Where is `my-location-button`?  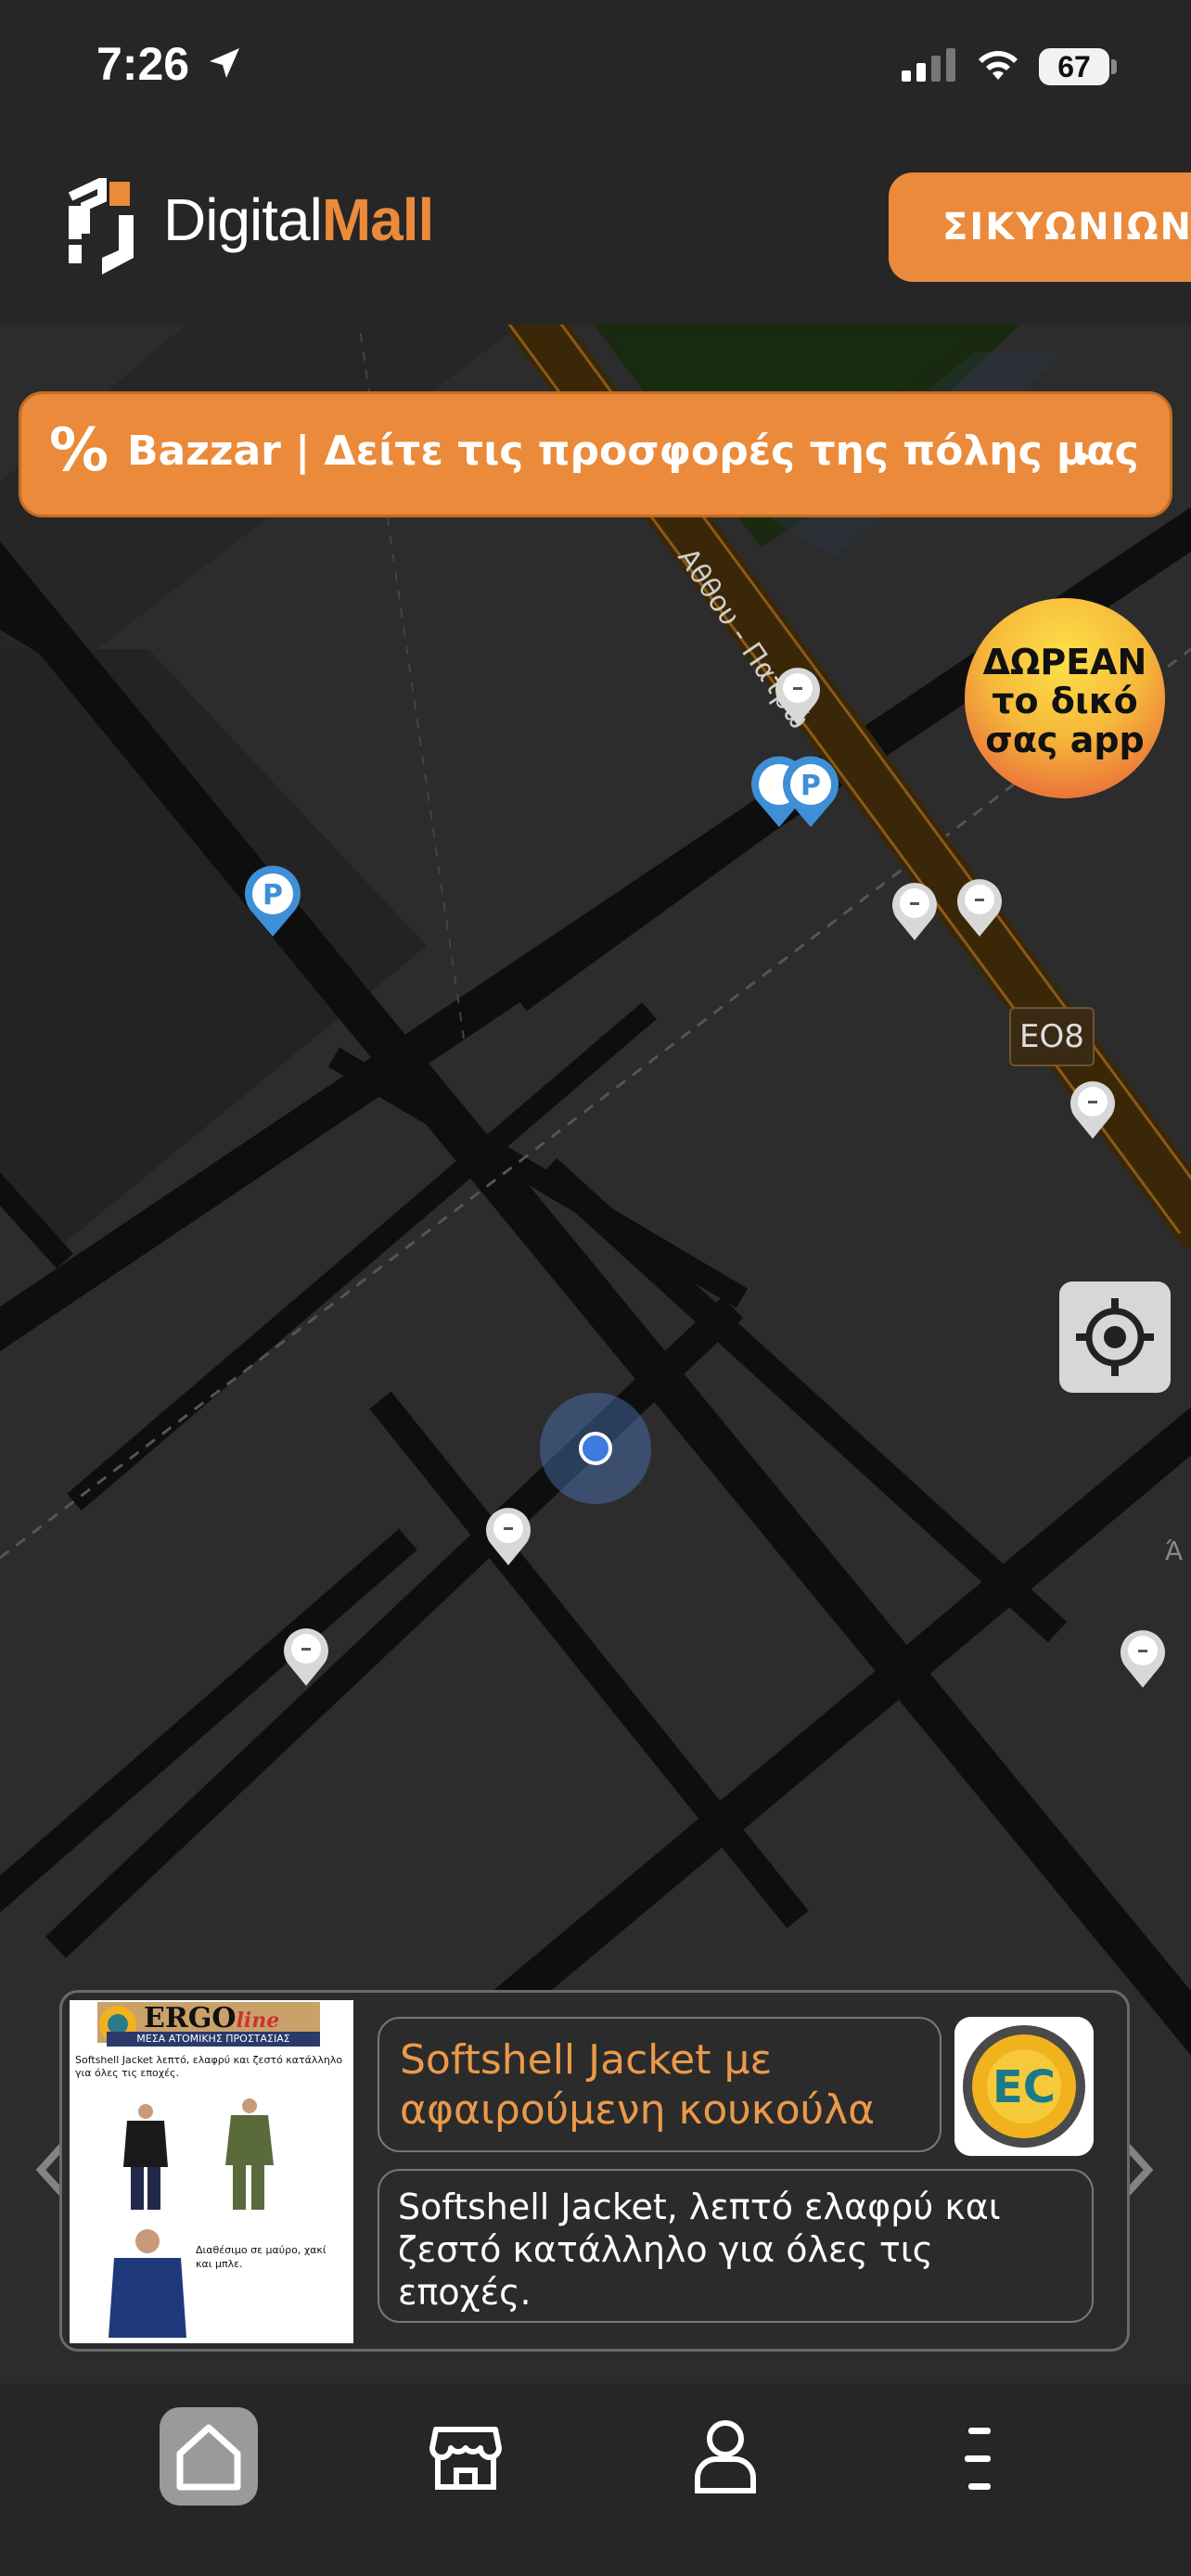 my-location-button is located at coordinates (1115, 1337).